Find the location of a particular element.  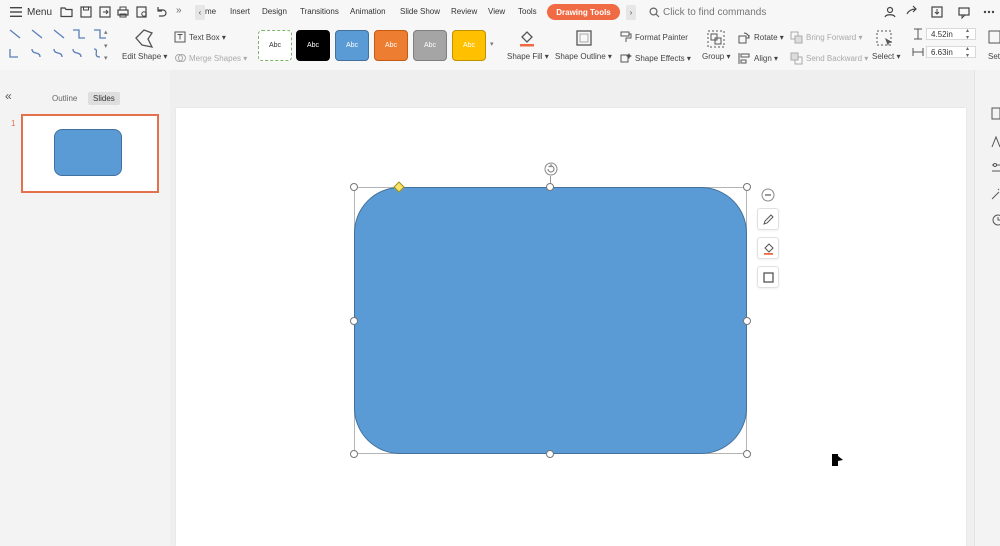

open-folder-icon is located at coordinates (67, 12).